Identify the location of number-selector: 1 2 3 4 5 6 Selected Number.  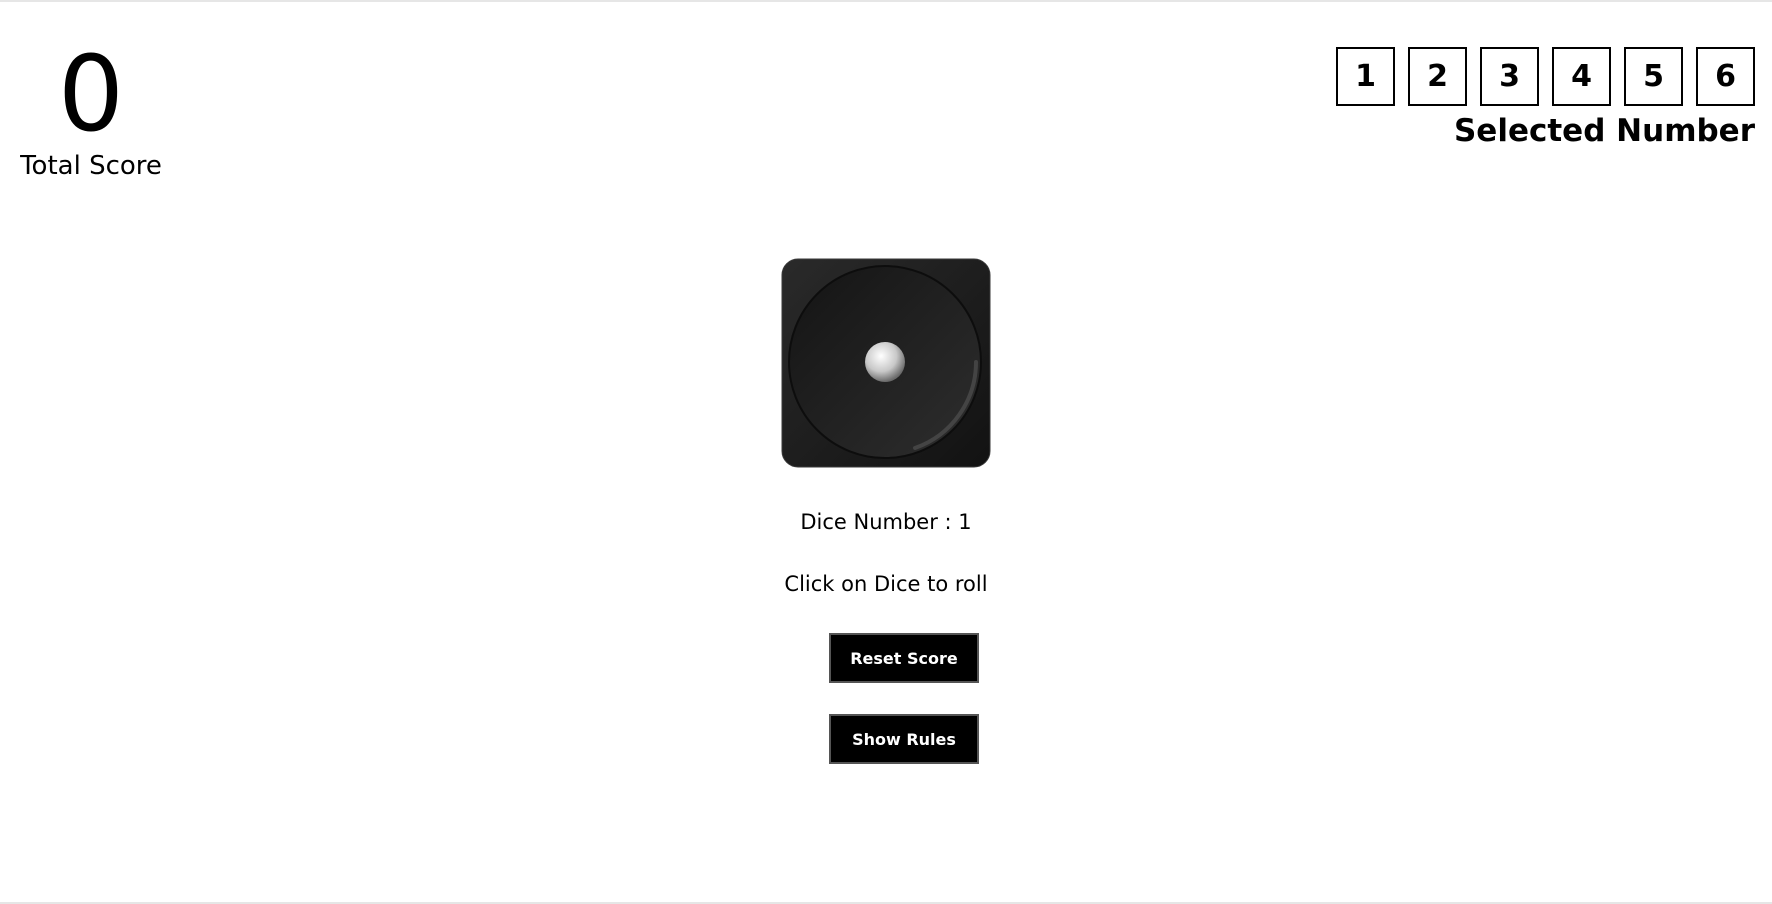
(1545, 98).